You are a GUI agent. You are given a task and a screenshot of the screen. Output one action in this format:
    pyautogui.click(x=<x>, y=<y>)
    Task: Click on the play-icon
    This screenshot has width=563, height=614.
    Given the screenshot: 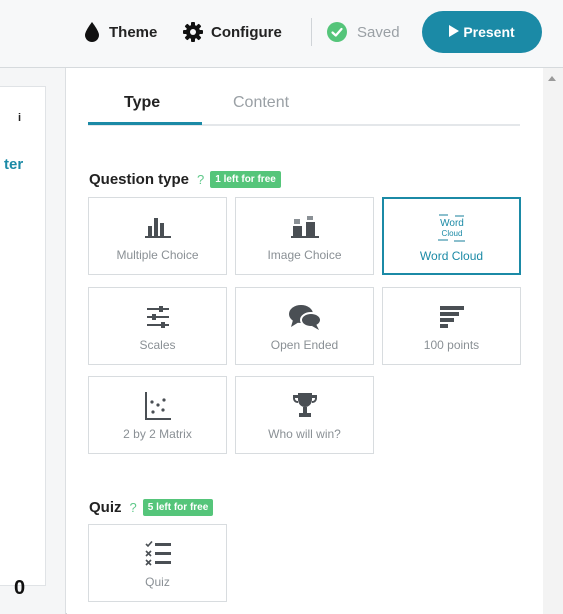 What is the action you would take?
    pyautogui.click(x=454, y=32)
    